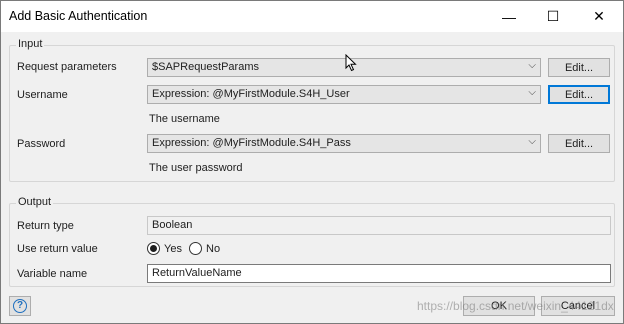 This screenshot has height=324, width=624. What do you see at coordinates (312, 16) in the screenshot?
I see `title-bar: Add Basic Authentication — ☐ ✕` at bounding box center [312, 16].